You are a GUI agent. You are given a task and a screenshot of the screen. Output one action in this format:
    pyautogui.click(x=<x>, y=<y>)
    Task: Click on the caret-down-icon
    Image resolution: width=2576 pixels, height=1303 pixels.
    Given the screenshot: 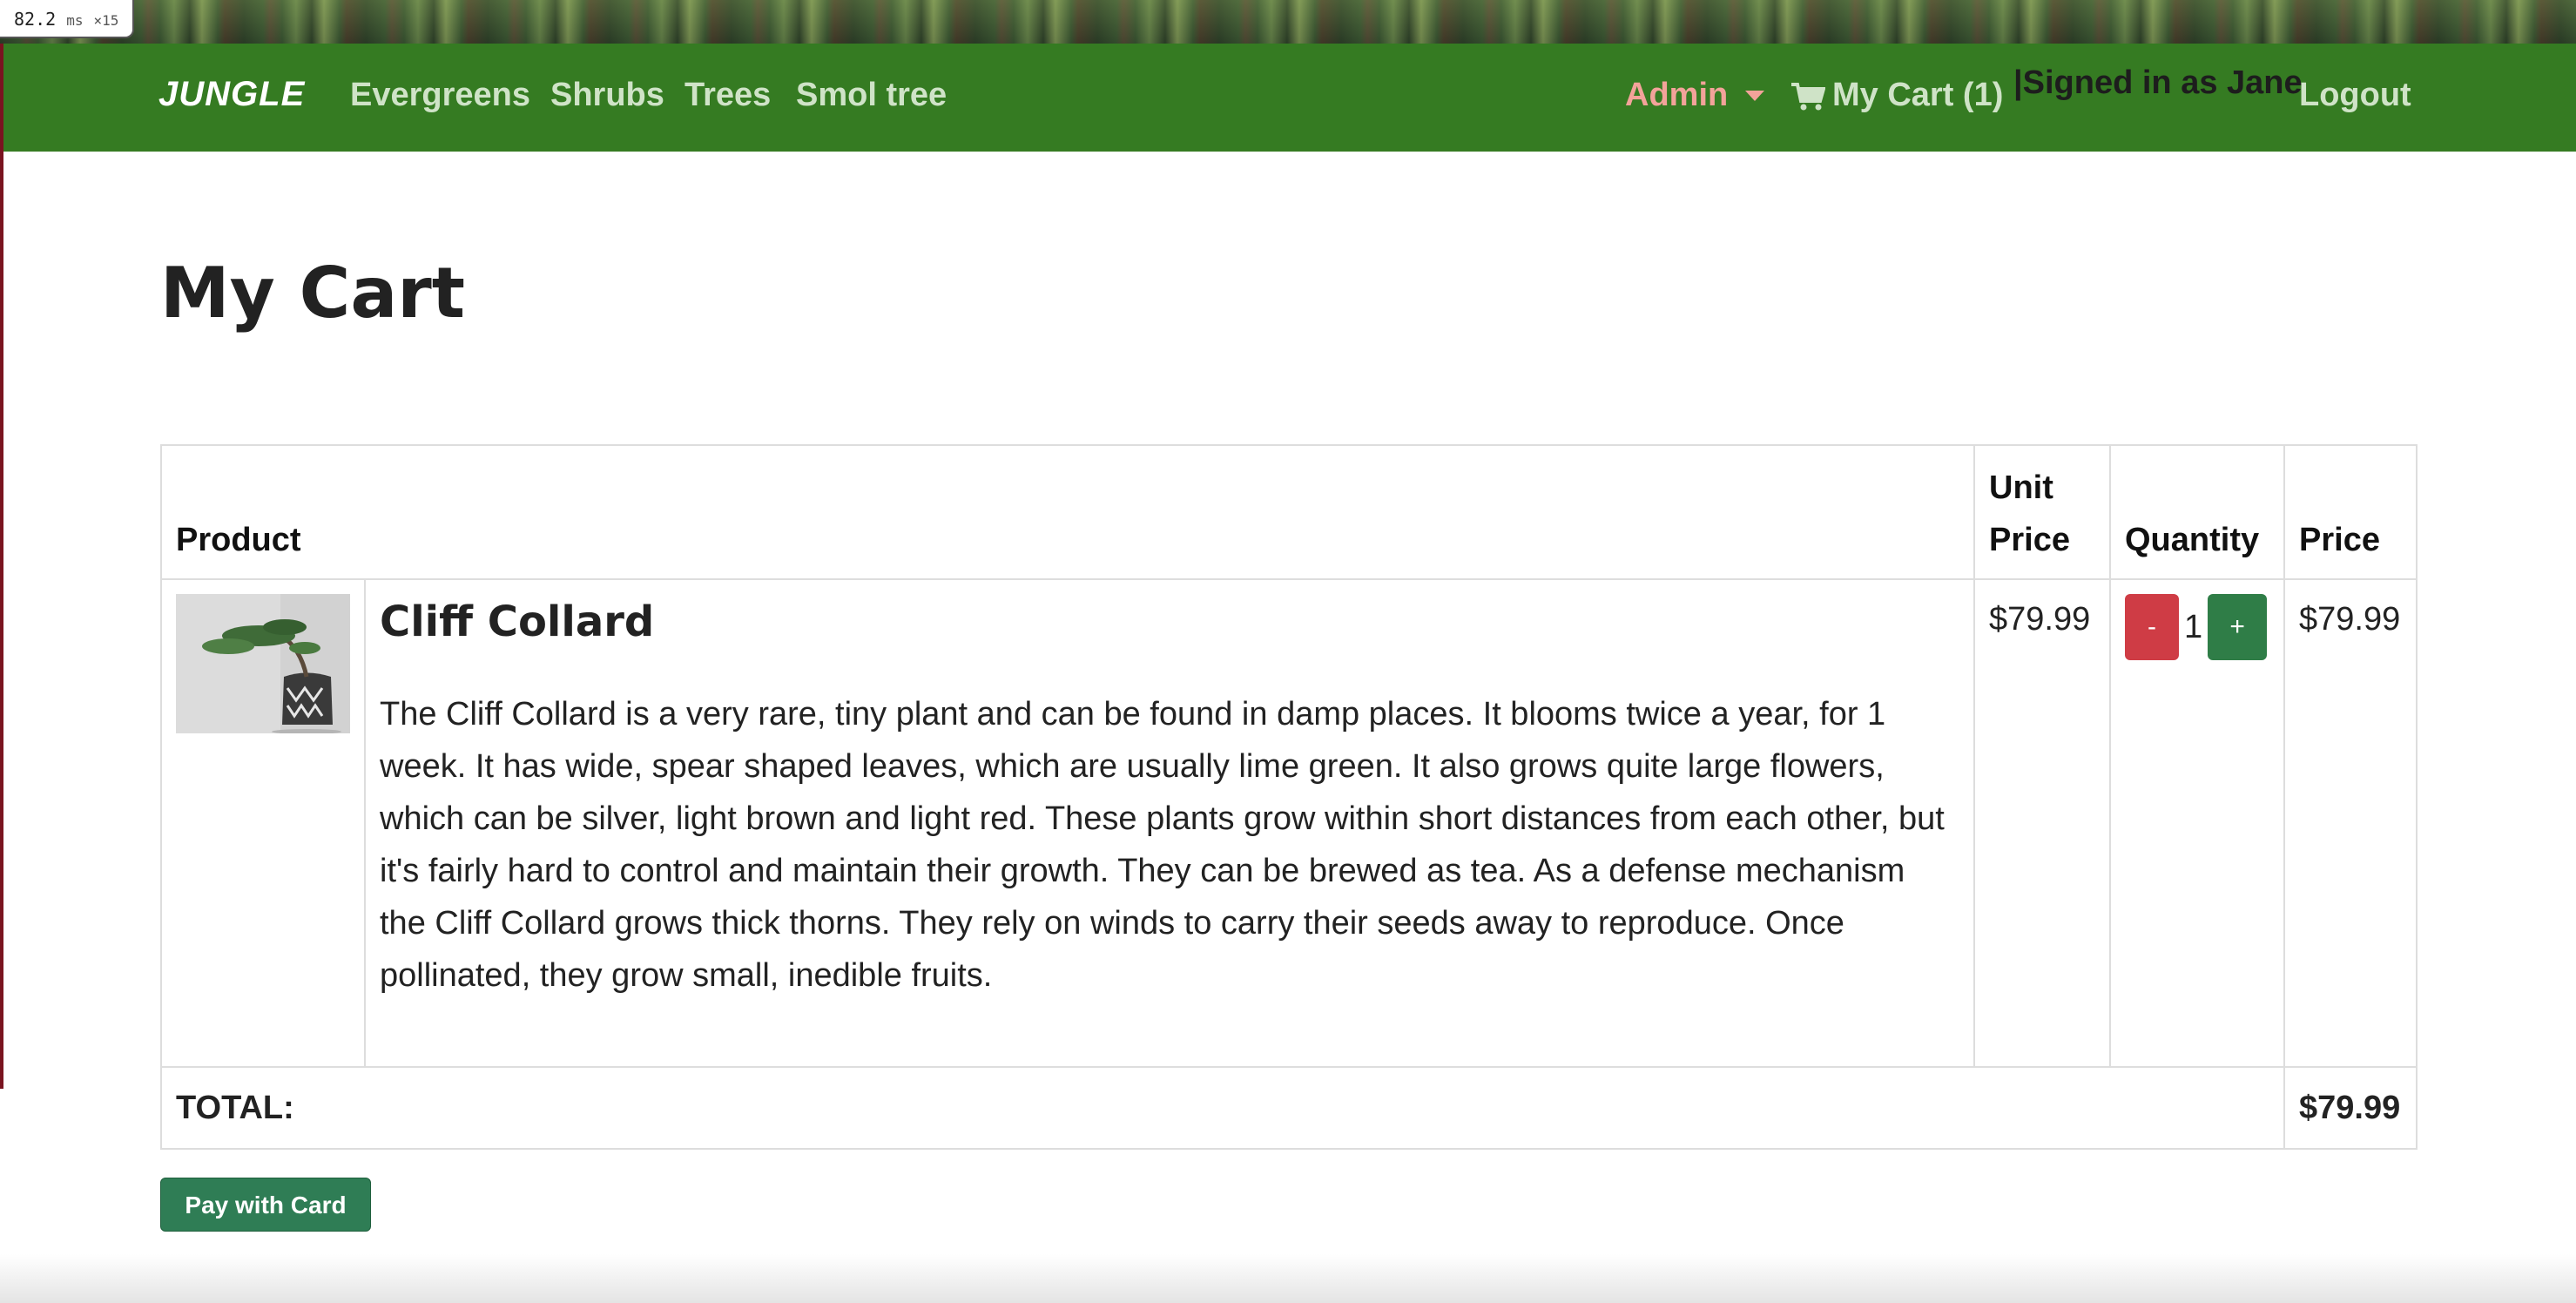 What is the action you would take?
    pyautogui.click(x=1755, y=96)
    